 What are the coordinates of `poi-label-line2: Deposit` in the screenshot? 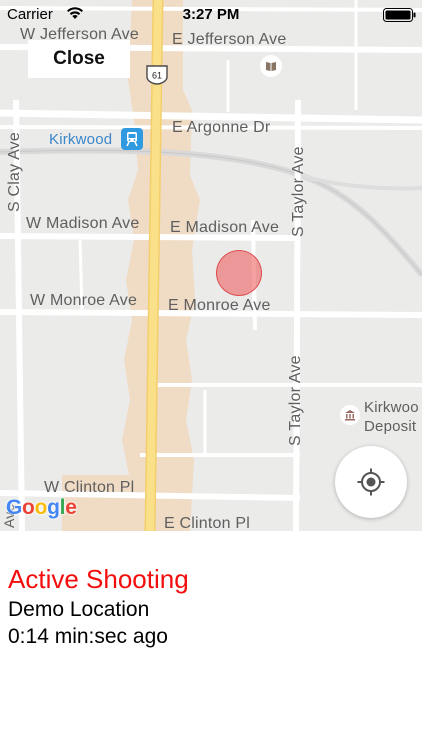 It's located at (390, 426).